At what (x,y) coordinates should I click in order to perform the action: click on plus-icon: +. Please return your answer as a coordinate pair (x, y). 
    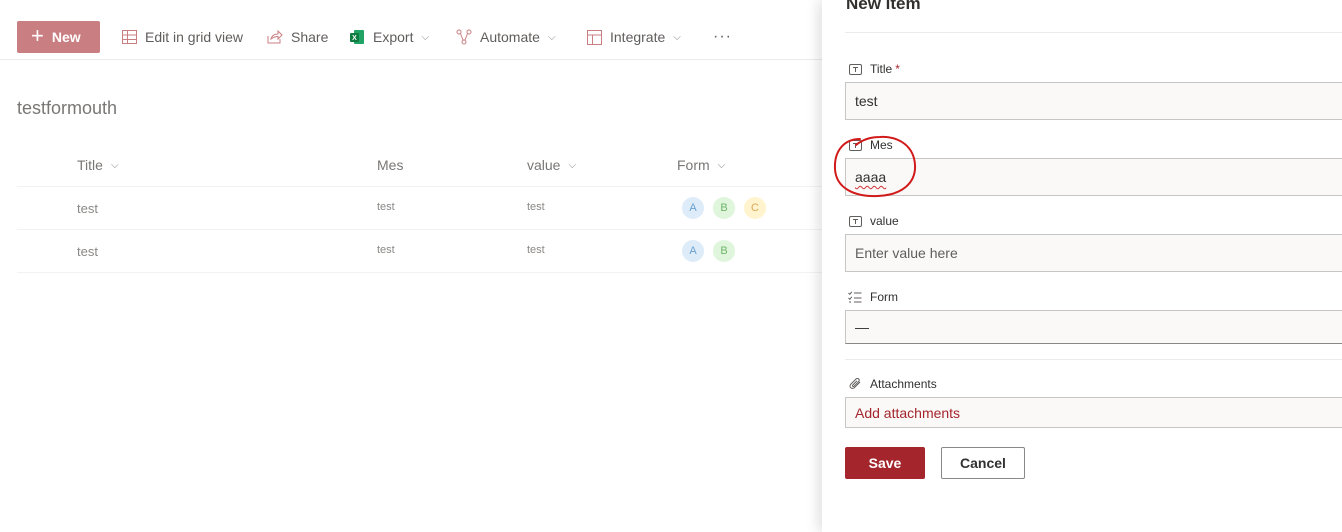
    Looking at the image, I should click on (37, 35).